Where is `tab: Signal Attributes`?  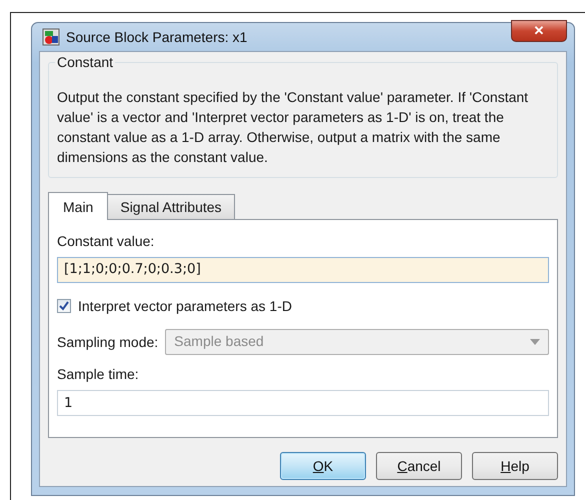 tab: Signal Attributes is located at coordinates (171, 206).